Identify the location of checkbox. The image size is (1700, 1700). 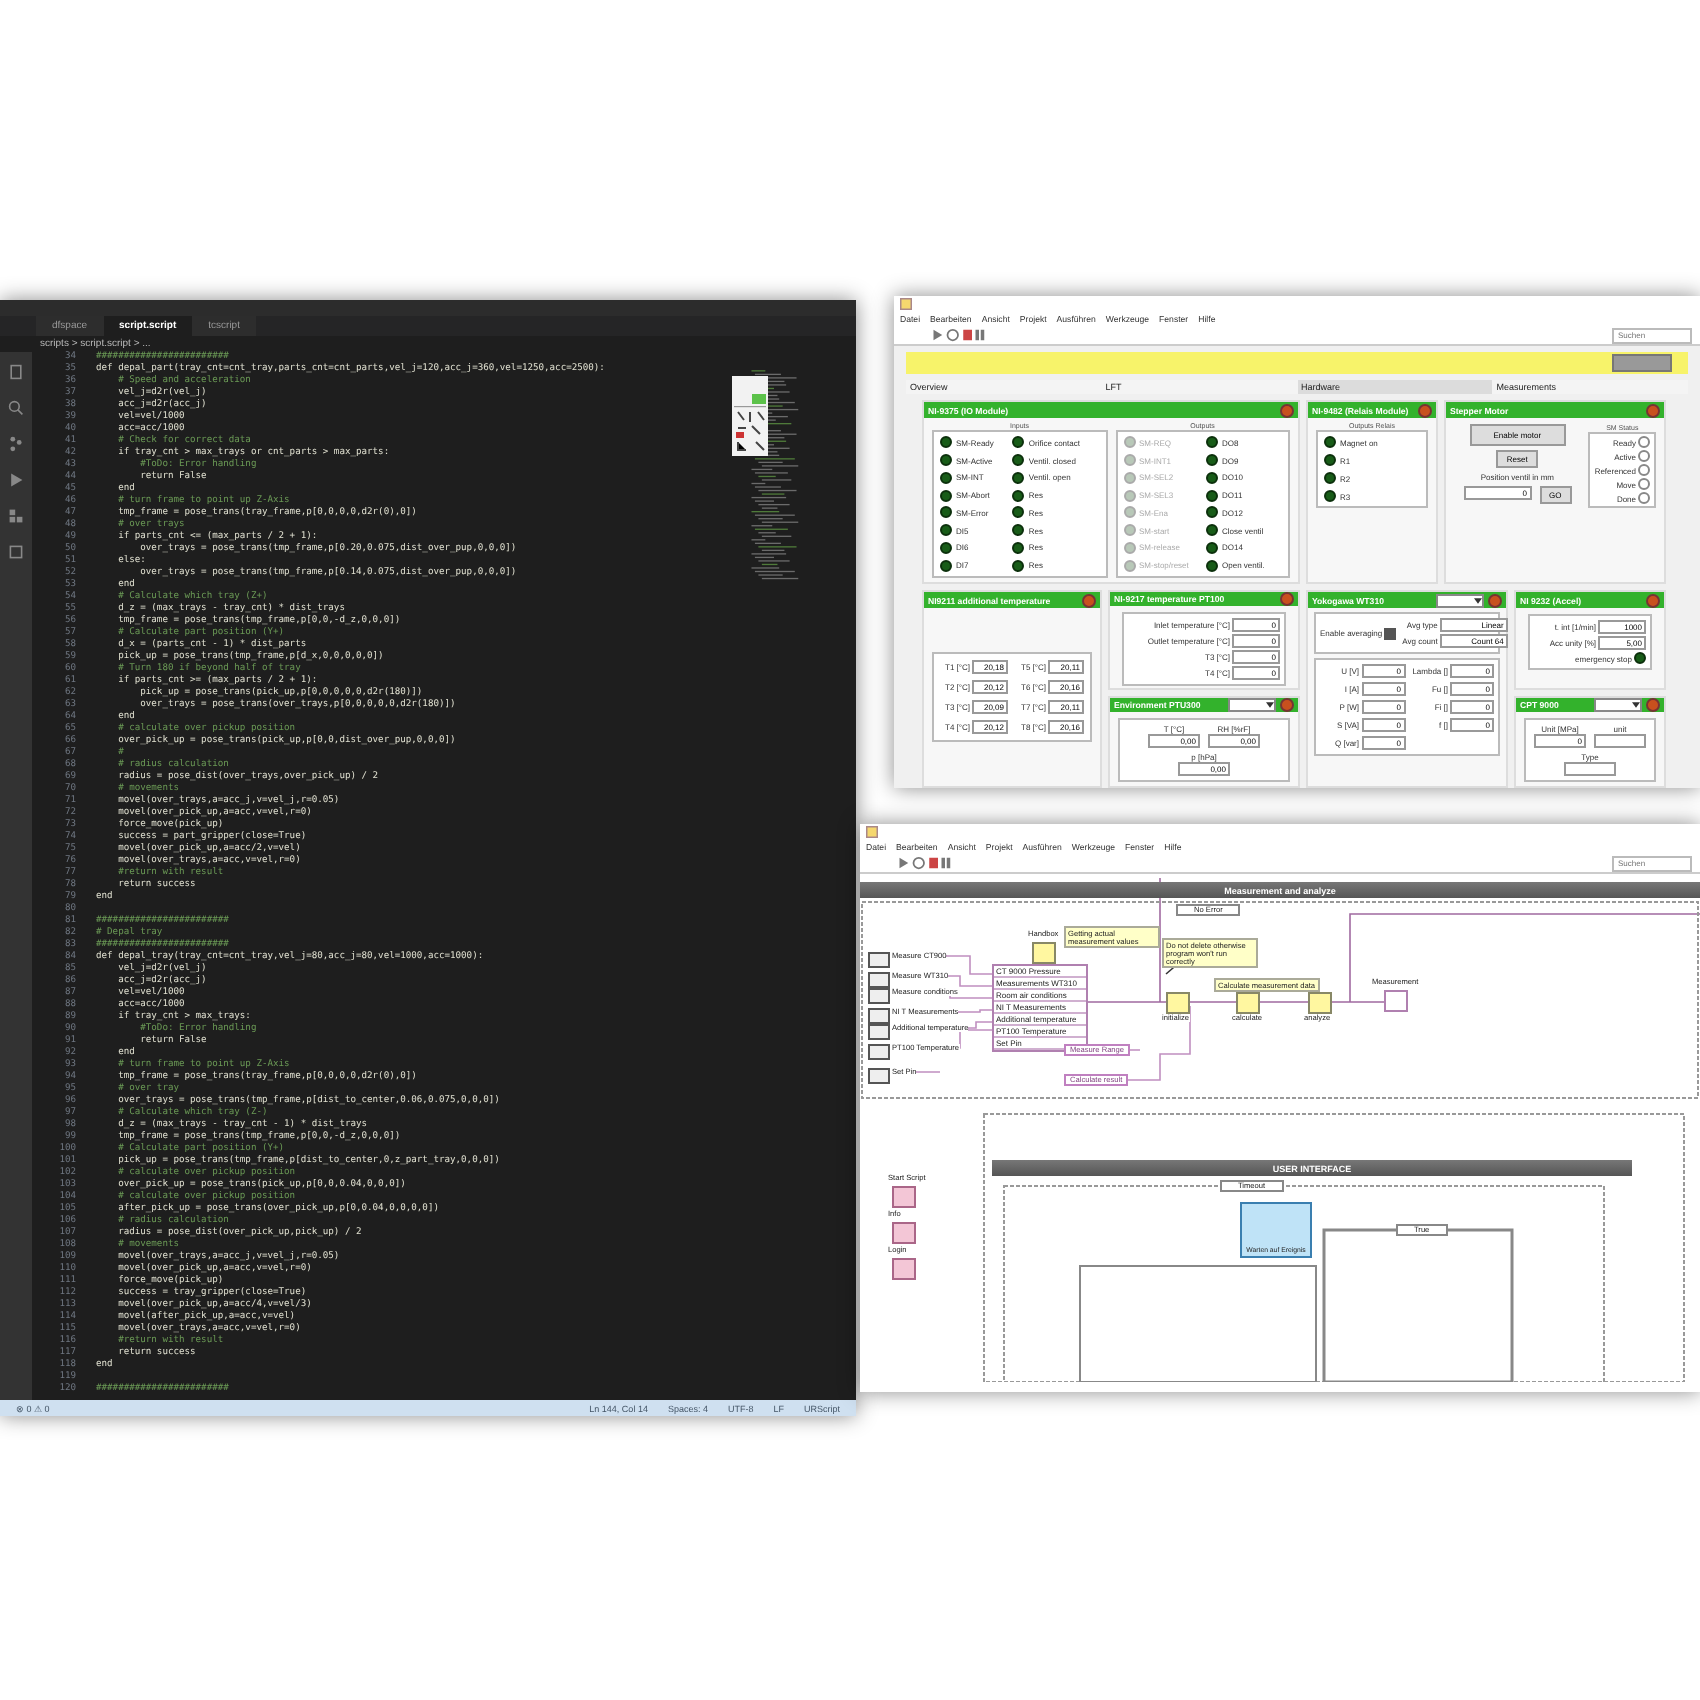
(1390, 633).